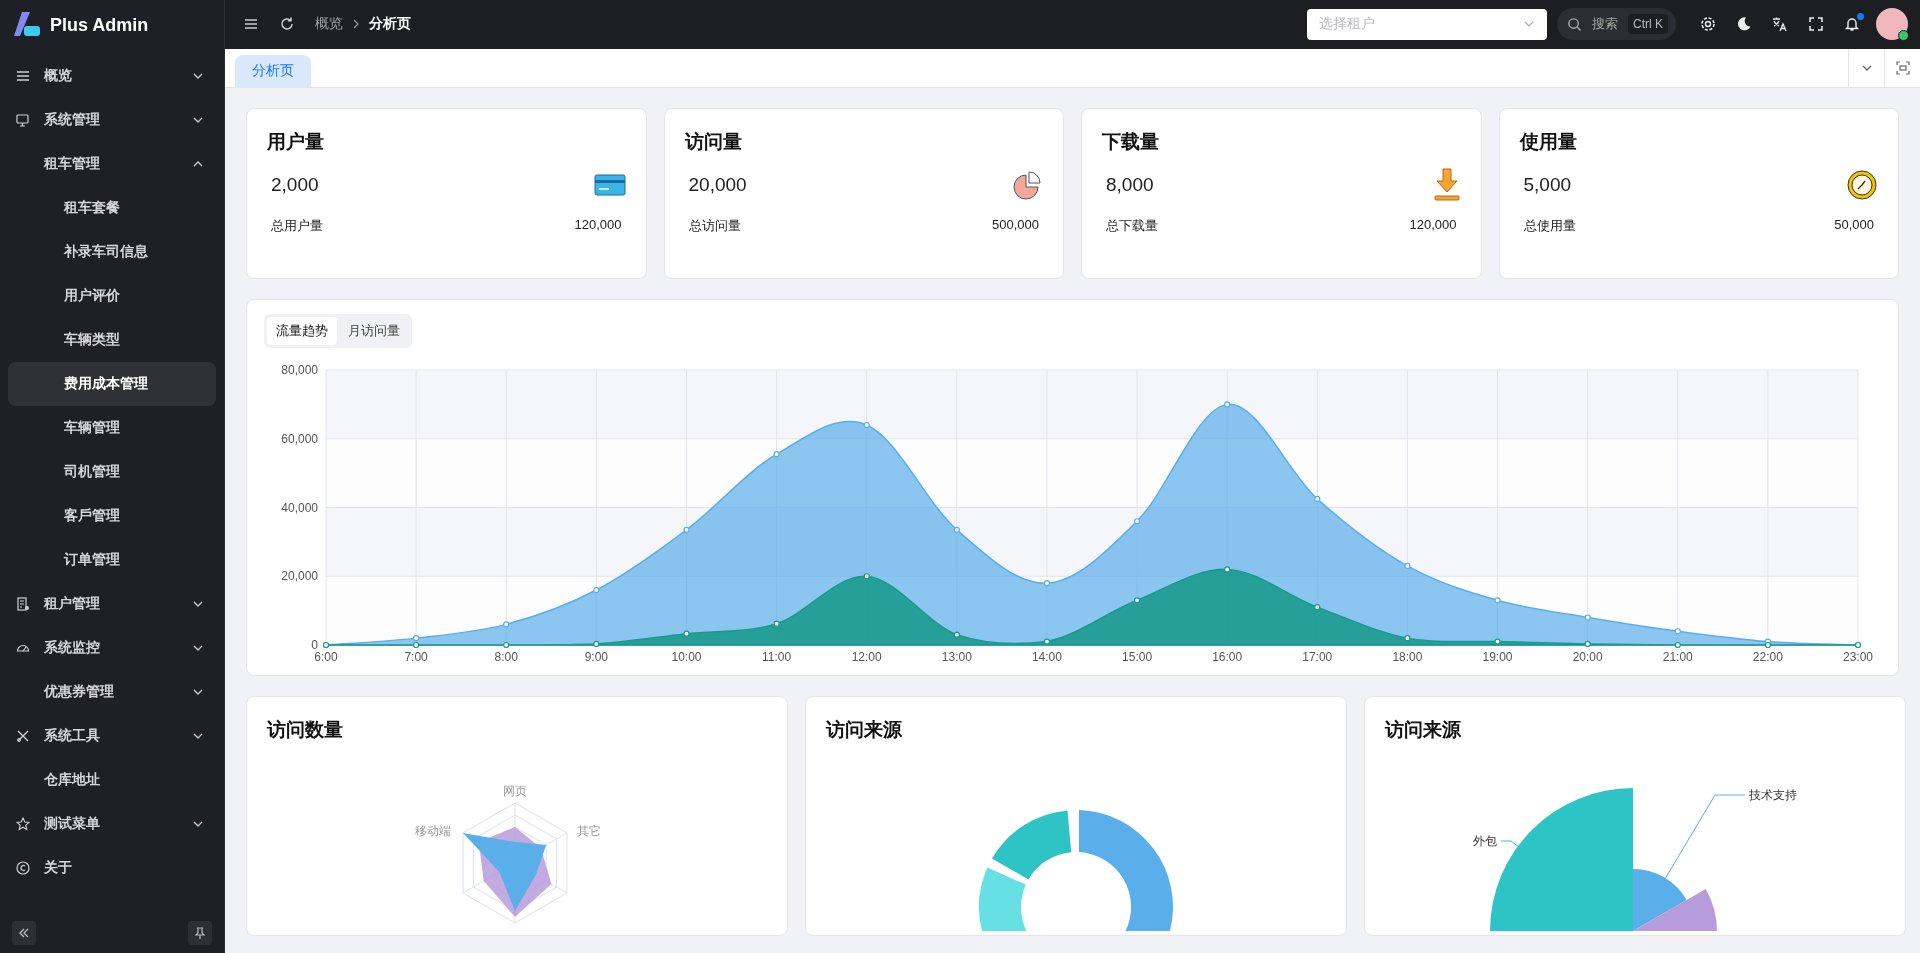 This screenshot has width=1920, height=953. What do you see at coordinates (956, 656) in the screenshot?
I see `x-axis-label: 13:00` at bounding box center [956, 656].